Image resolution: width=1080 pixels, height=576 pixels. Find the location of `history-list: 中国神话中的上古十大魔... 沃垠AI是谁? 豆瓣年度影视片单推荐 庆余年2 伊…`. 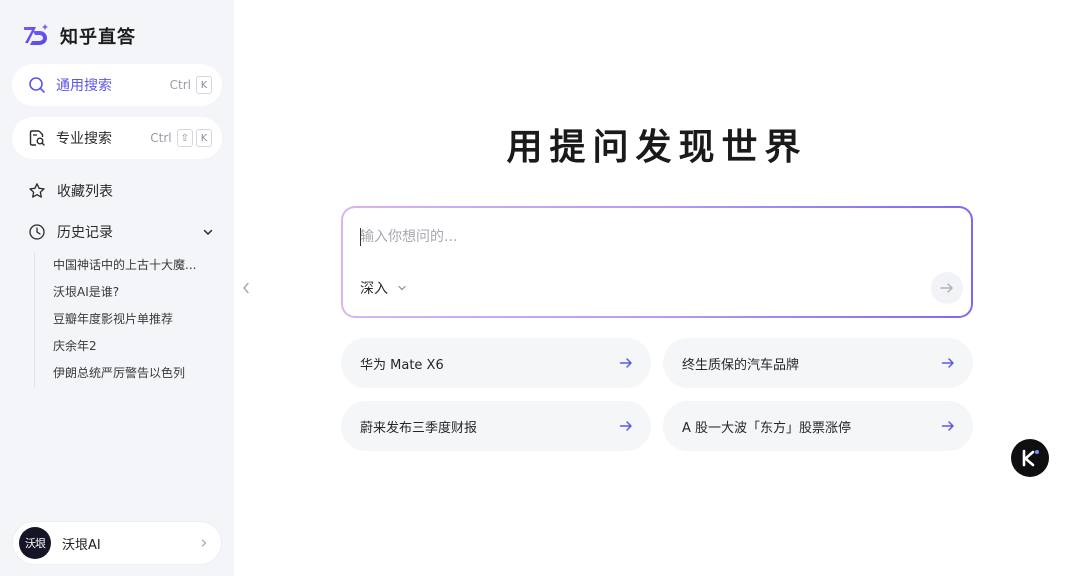

history-list: 中国神话中的上古十大魔... 沃垠AI是谁? 豆瓣年度影视片单推荐 庆余年2 伊… is located at coordinates (124, 319).